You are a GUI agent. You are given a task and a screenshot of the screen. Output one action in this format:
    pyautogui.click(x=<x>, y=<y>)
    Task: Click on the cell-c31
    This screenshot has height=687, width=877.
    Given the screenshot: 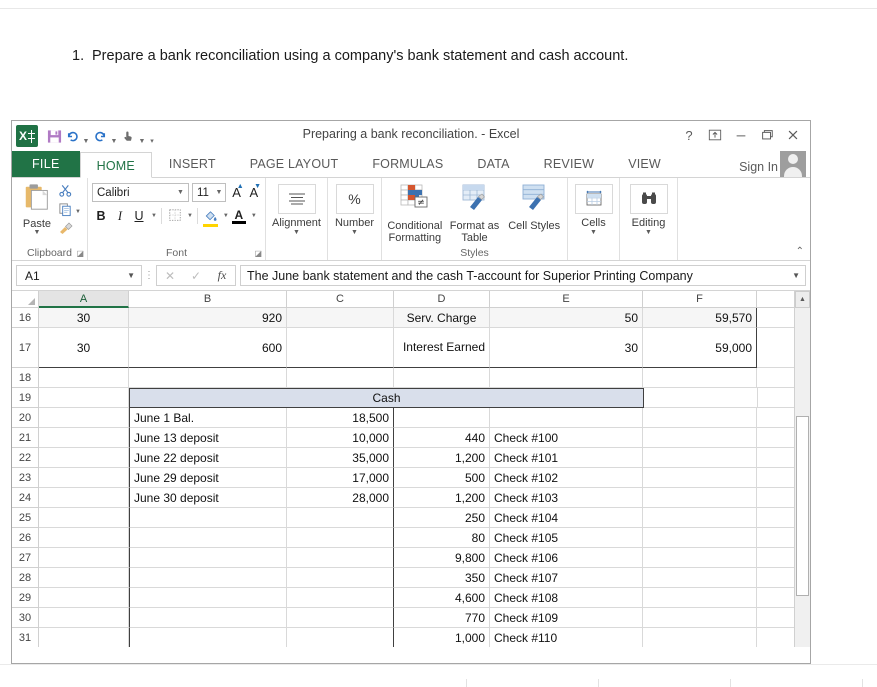 What is the action you would take?
    pyautogui.click(x=340, y=637)
    